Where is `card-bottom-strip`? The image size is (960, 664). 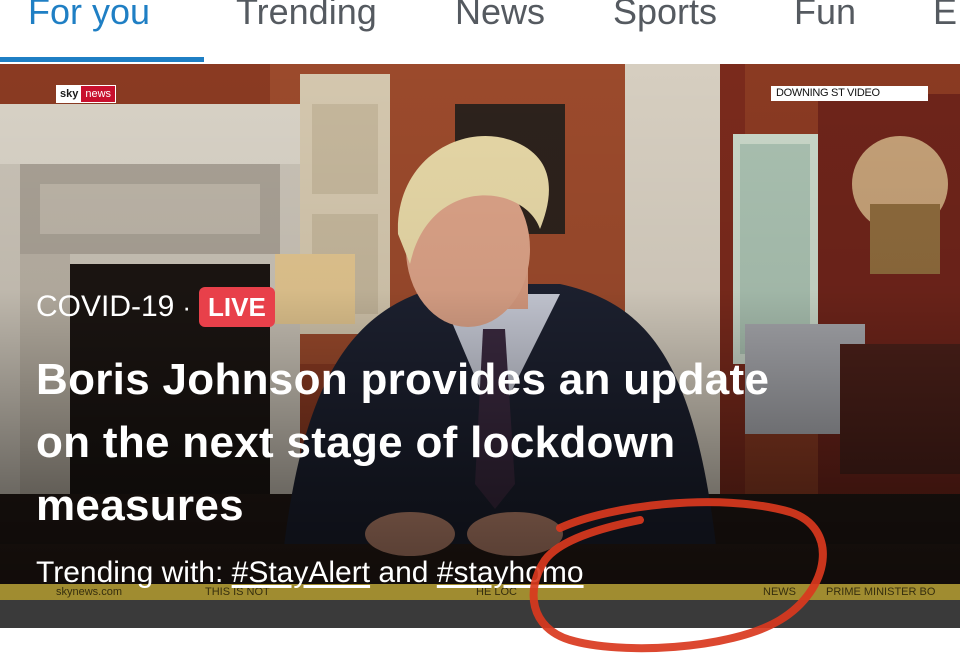 card-bottom-strip is located at coordinates (480, 614).